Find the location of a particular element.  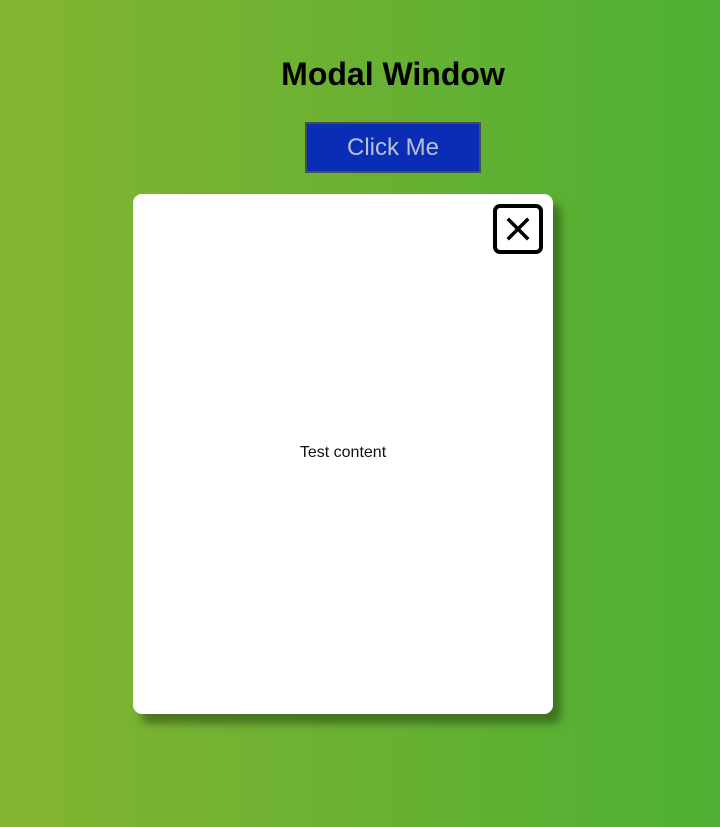

close-button is located at coordinates (518, 229).